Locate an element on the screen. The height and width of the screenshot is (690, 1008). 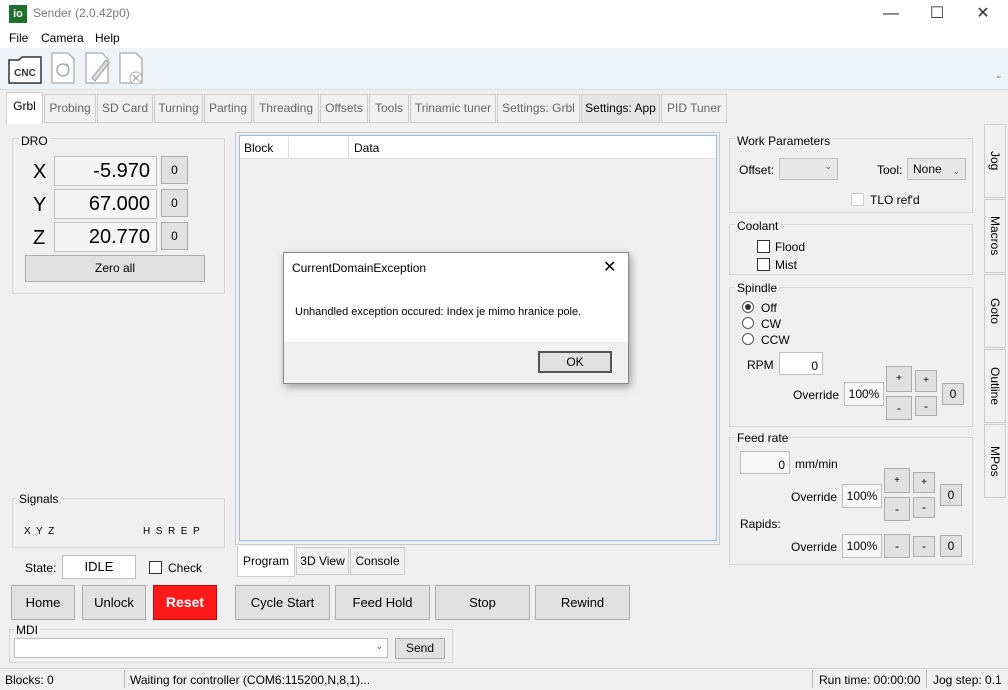
spindle-ccw-radio is located at coordinates (748, 339).